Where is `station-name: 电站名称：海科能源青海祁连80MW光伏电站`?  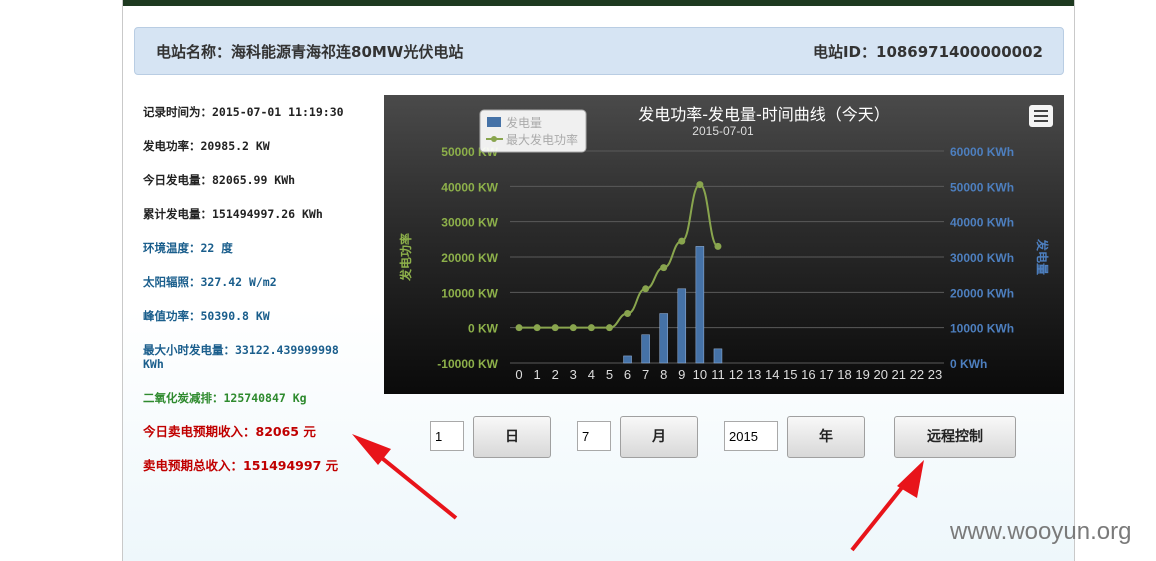 station-name: 电站名称：海科能源青海祁连80MW光伏电站 is located at coordinates (310, 52).